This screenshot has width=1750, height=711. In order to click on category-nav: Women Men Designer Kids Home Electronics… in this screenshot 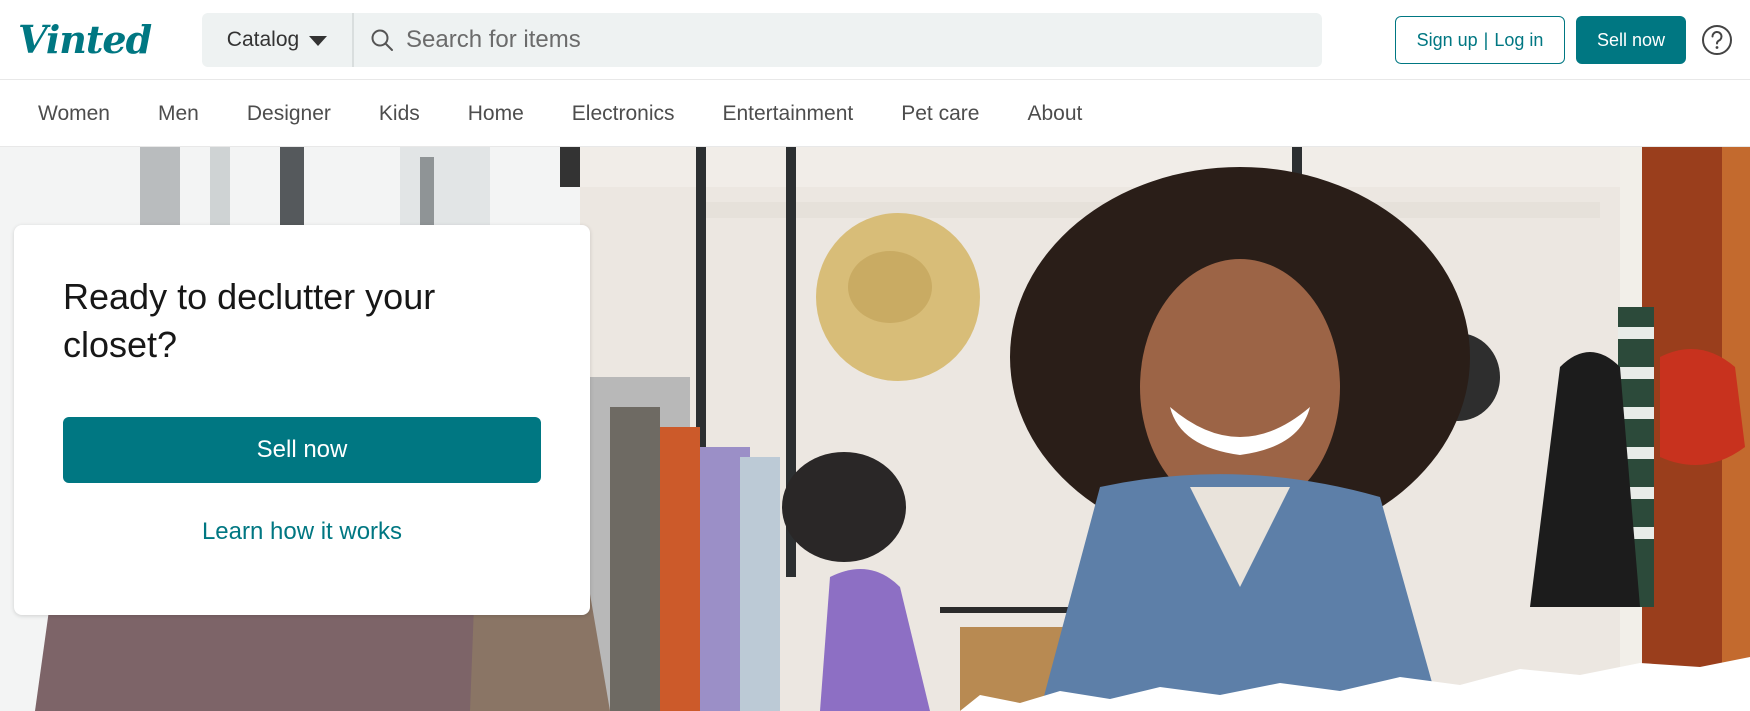, I will do `click(875, 114)`.